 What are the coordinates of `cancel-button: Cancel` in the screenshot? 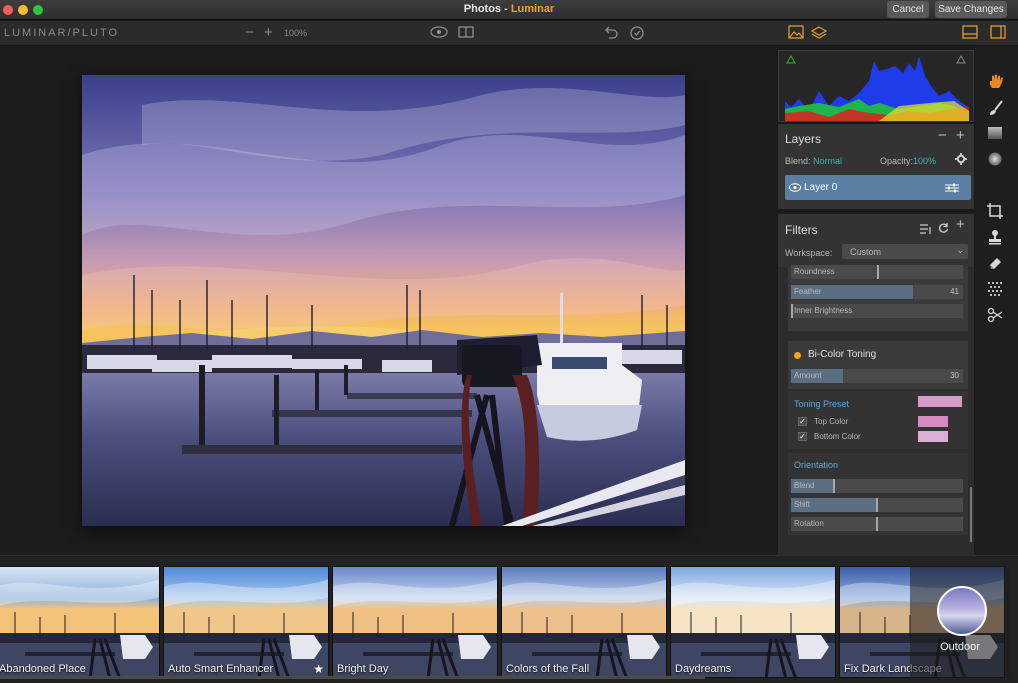 It's located at (908, 9).